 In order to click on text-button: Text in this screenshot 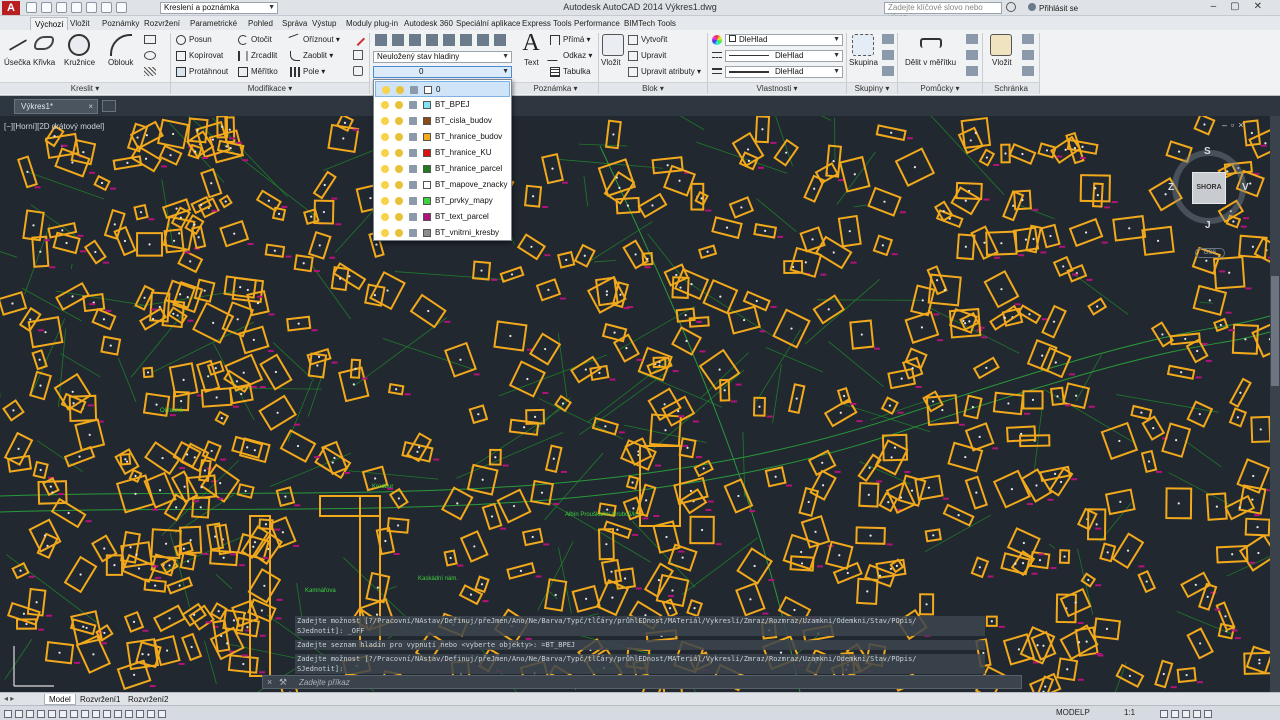, I will do `click(531, 62)`.